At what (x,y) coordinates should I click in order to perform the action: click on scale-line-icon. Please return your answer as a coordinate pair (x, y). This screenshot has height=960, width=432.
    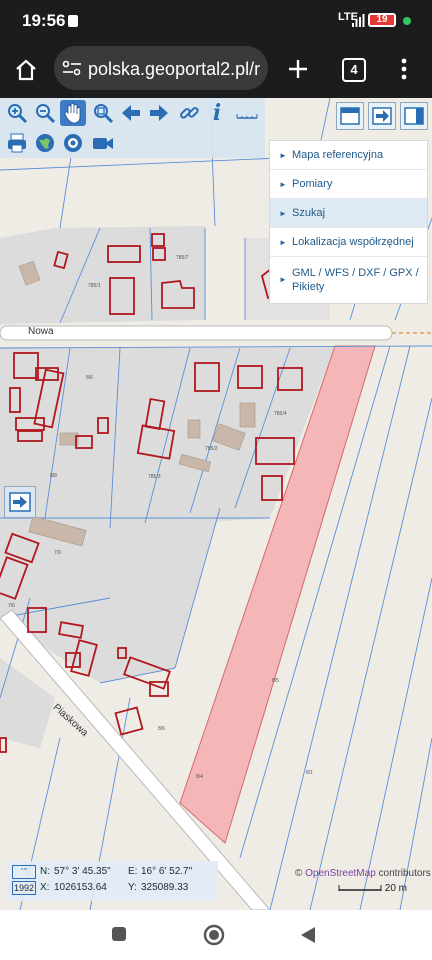
    Looking at the image, I should click on (360, 888).